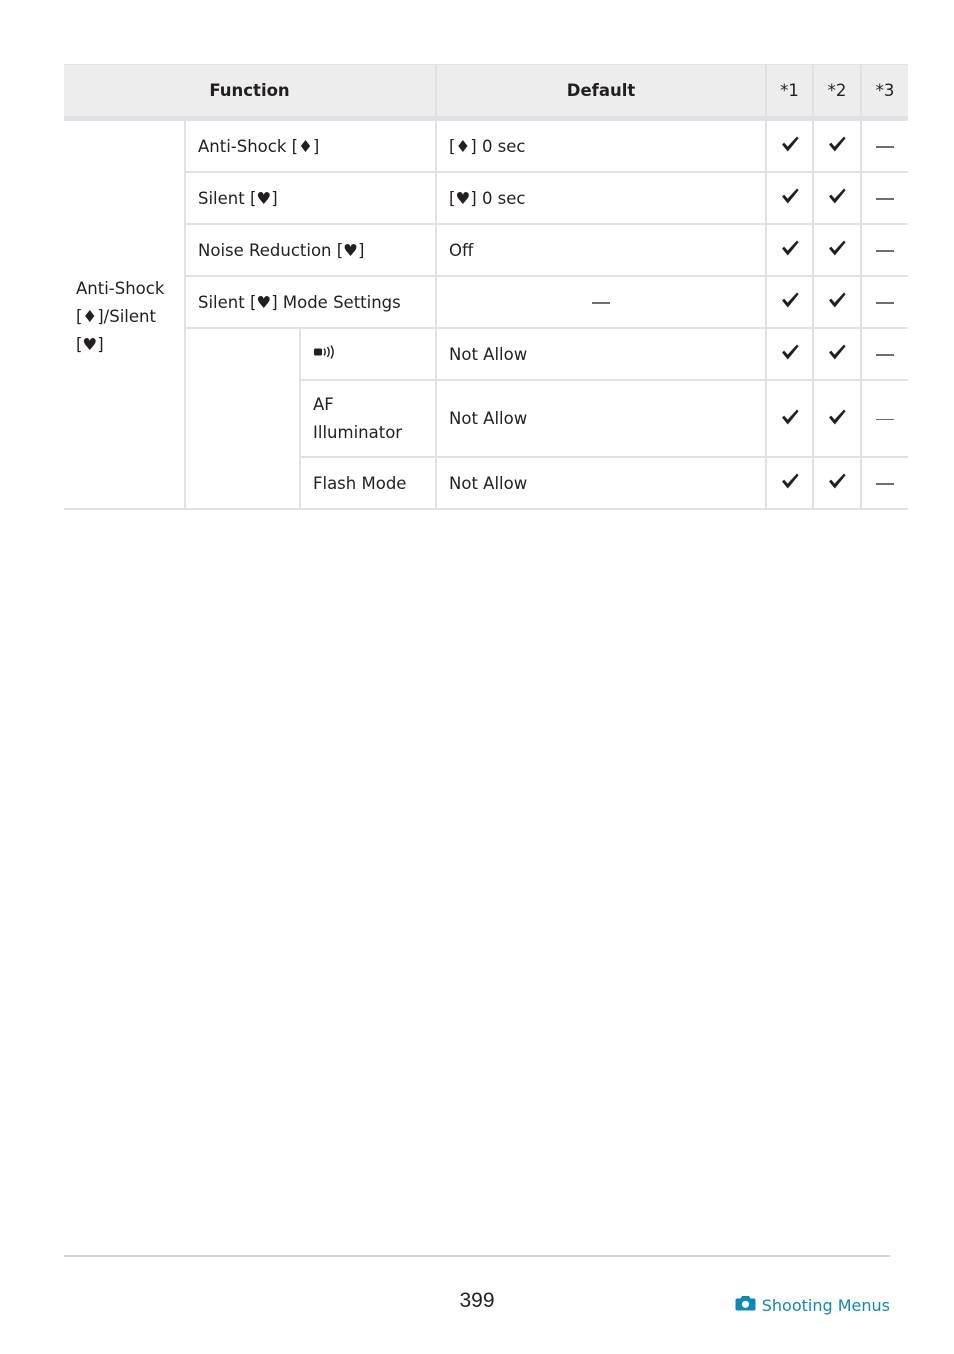  I want to click on table-header-row: Function Default *1 *2 *3, so click(486, 92).